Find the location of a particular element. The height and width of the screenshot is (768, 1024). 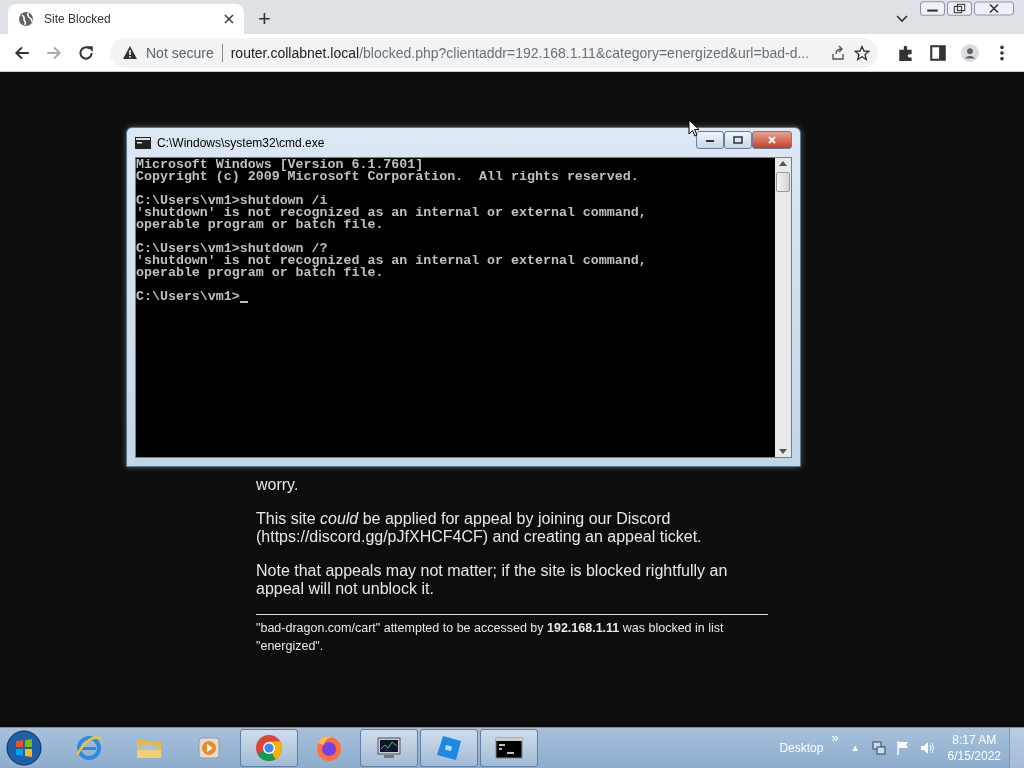

maximize-button is located at coordinates (738, 140).